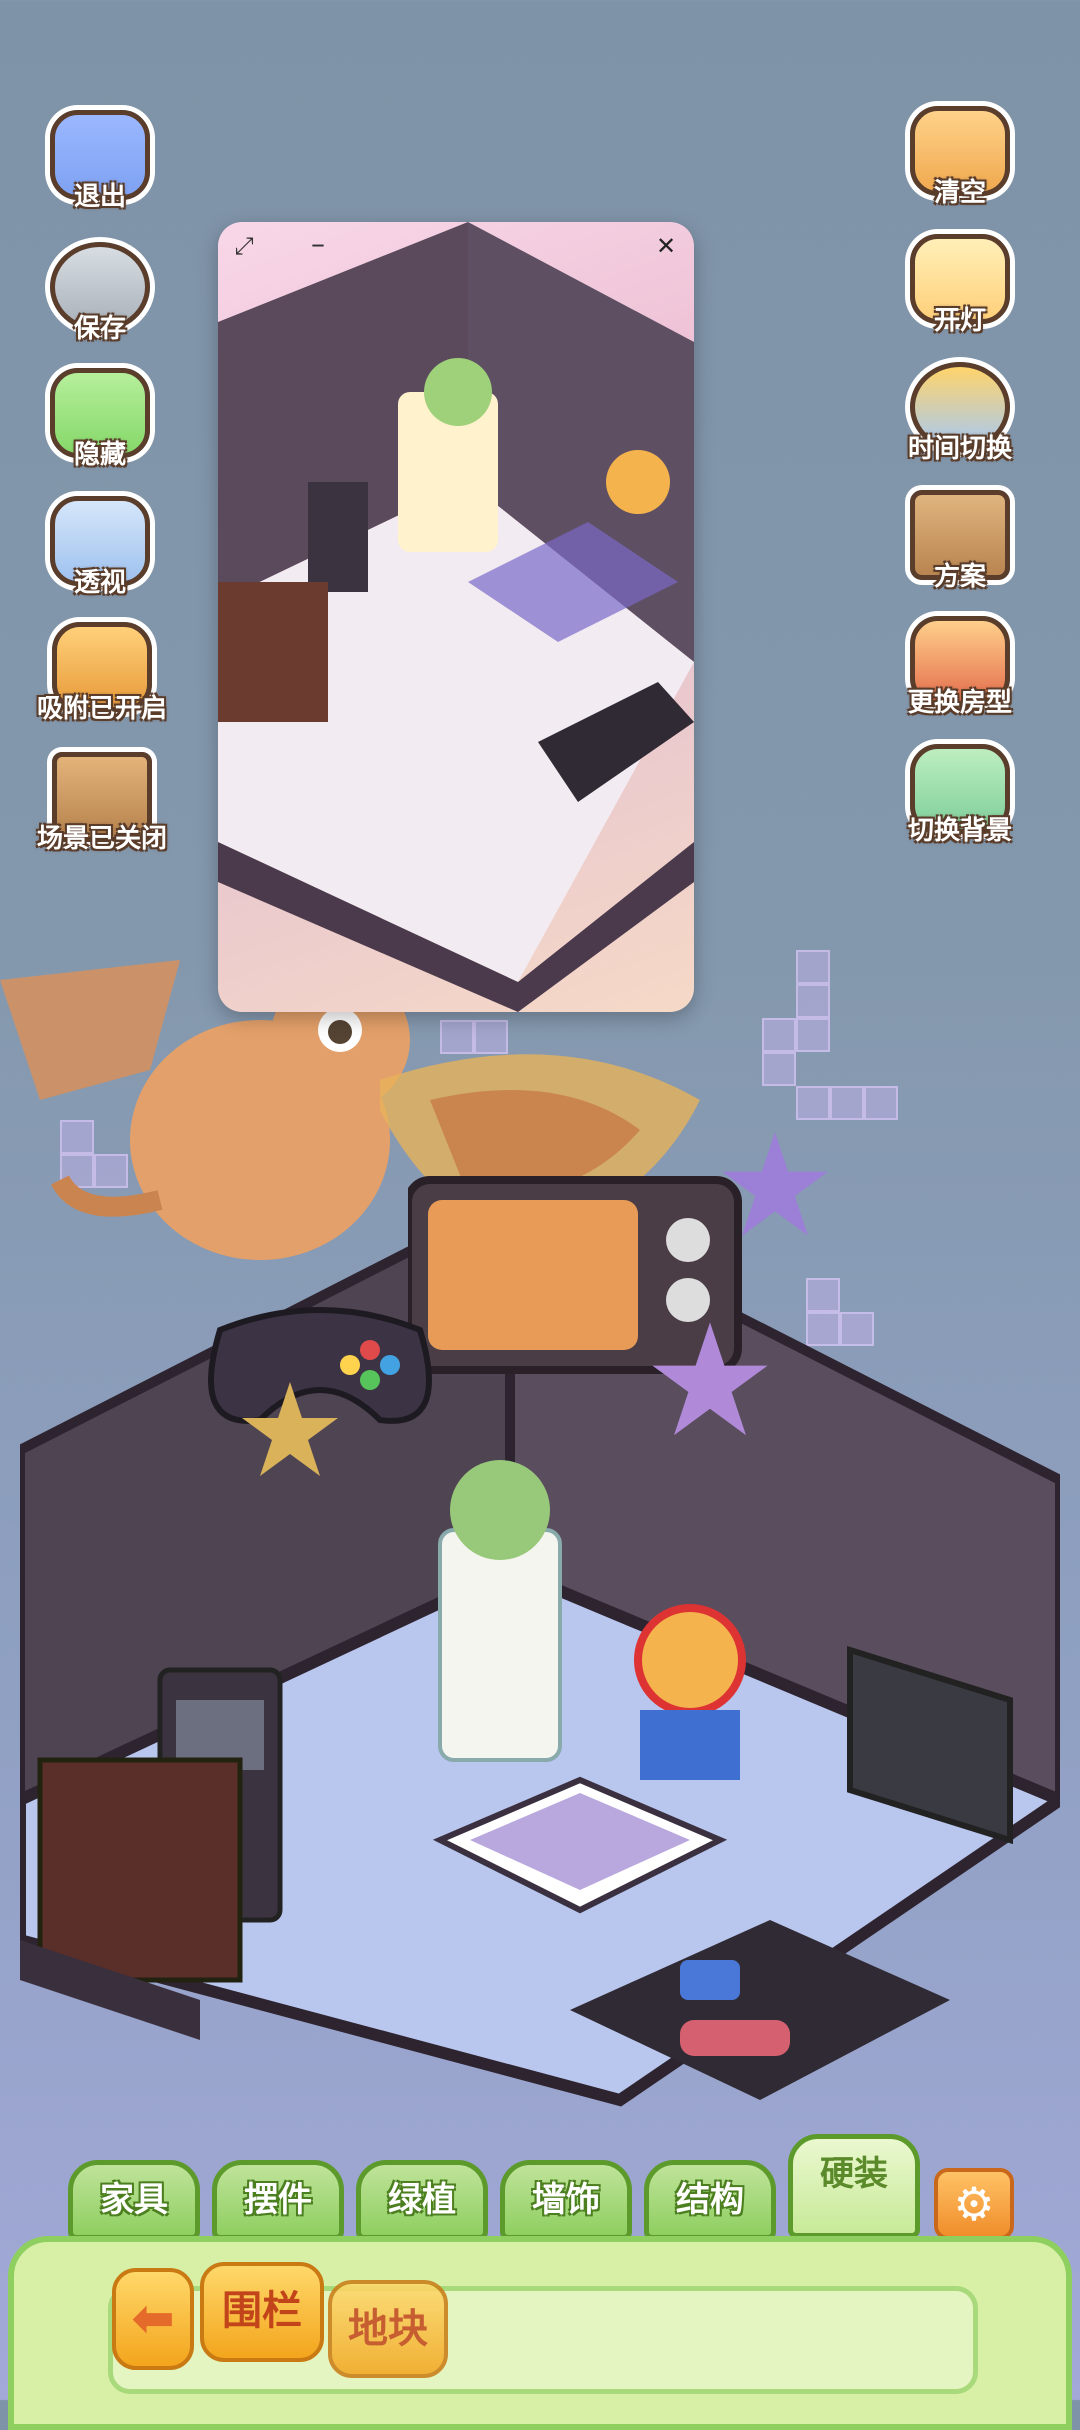  What do you see at coordinates (960, 422) in the screenshot?
I see `time-switch-button: 时间切换` at bounding box center [960, 422].